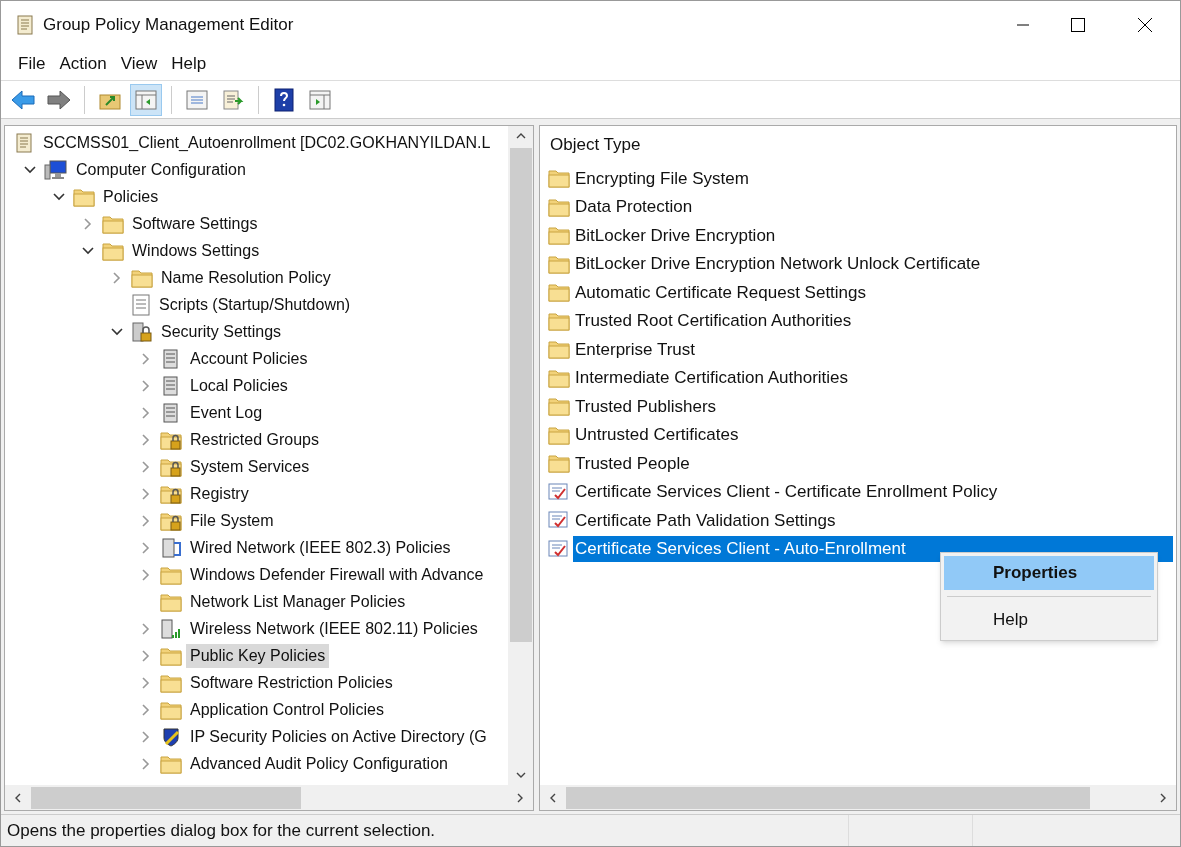 Image resolution: width=1181 pixels, height=847 pixels. I want to click on tree-item: System Services, so click(250, 466).